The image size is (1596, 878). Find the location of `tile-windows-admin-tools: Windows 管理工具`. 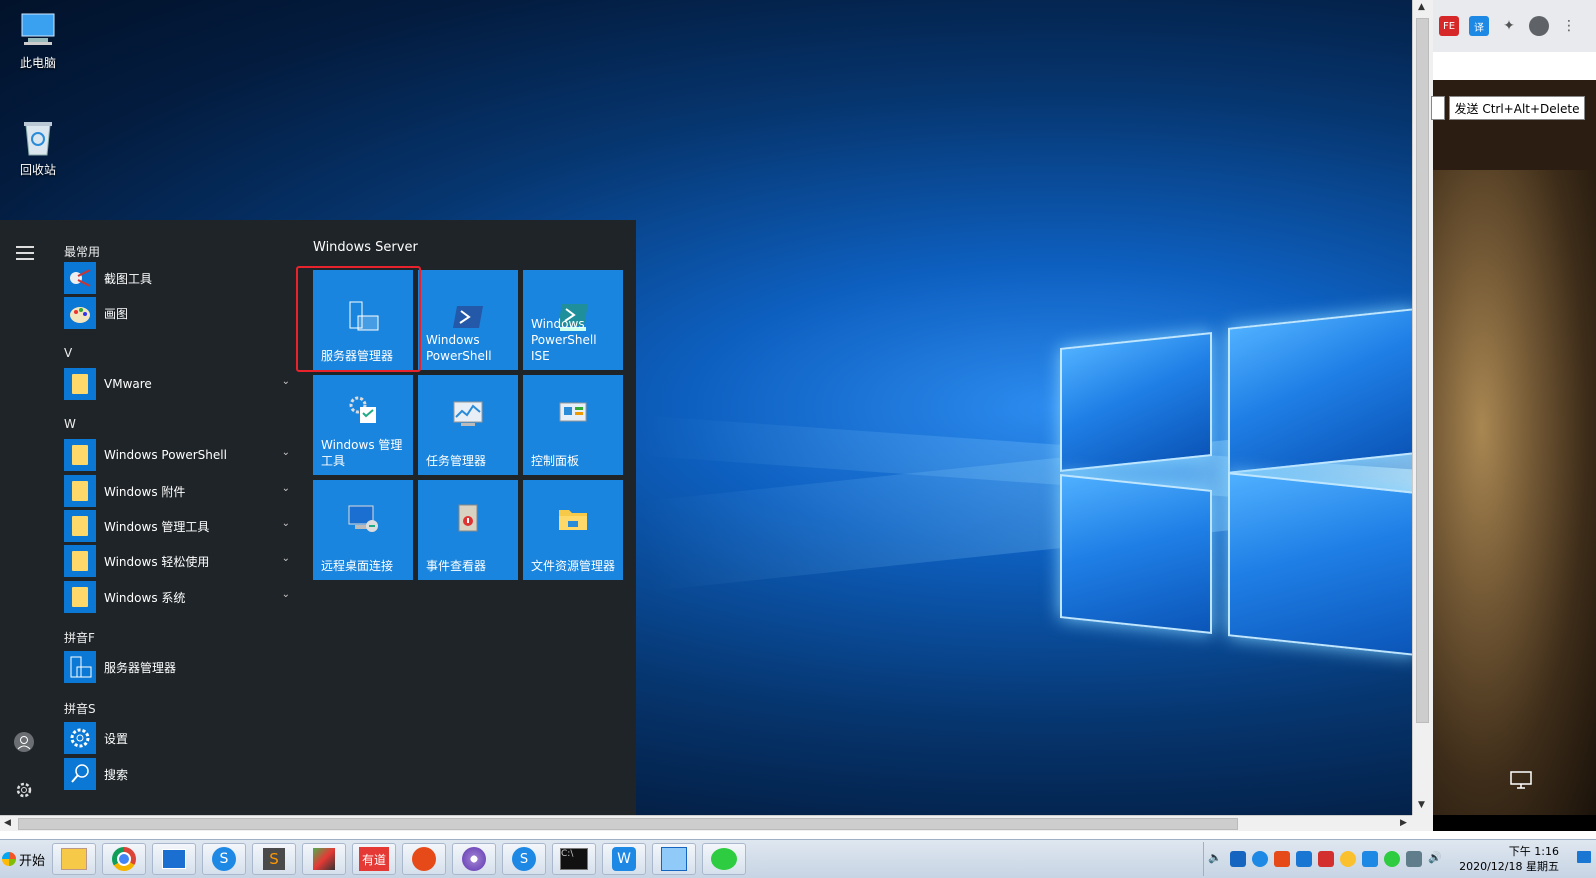

tile-windows-admin-tools: Windows 管理工具 is located at coordinates (363, 425).